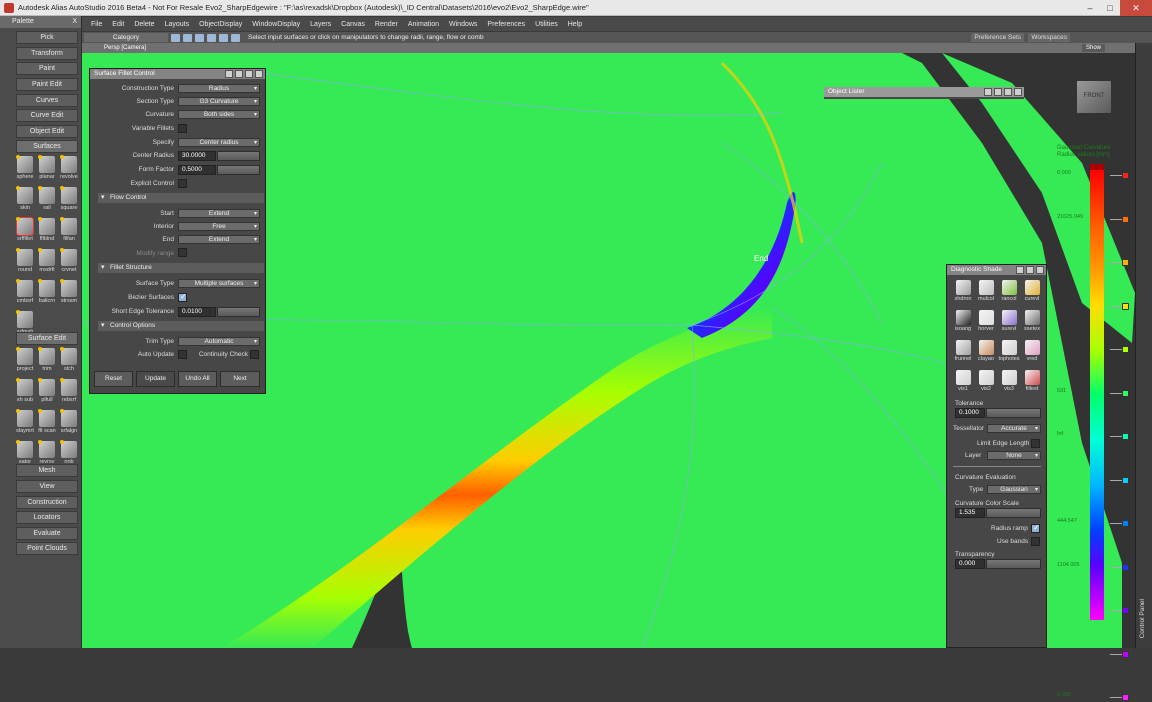  I want to click on pick-lasso-icon, so click(235, 37).